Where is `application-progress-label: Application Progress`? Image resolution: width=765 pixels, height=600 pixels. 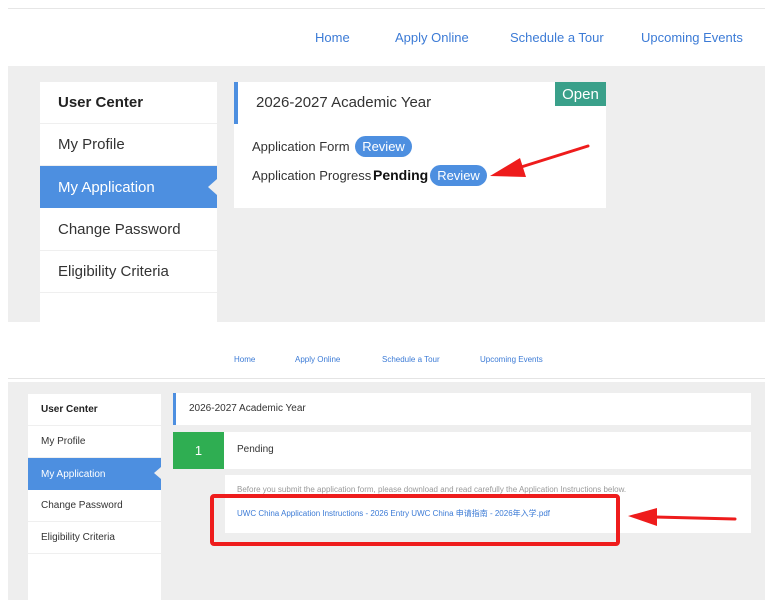
application-progress-label: Application Progress is located at coordinates (312, 175).